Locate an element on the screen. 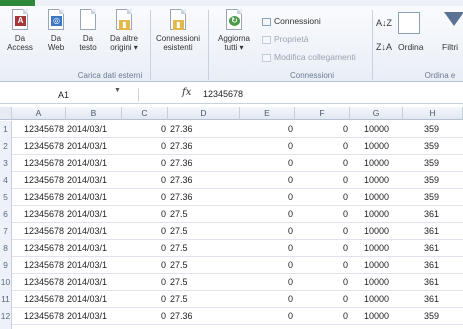  column-header-f: F is located at coordinates (322, 113).